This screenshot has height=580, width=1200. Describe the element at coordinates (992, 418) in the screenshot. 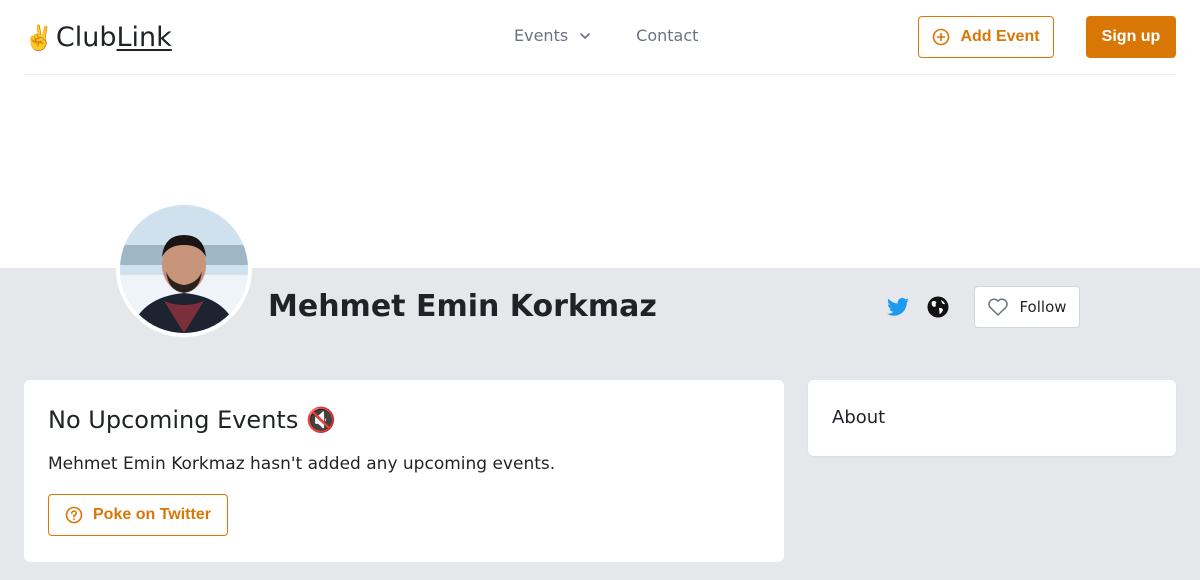

I see `about-card: About` at that location.